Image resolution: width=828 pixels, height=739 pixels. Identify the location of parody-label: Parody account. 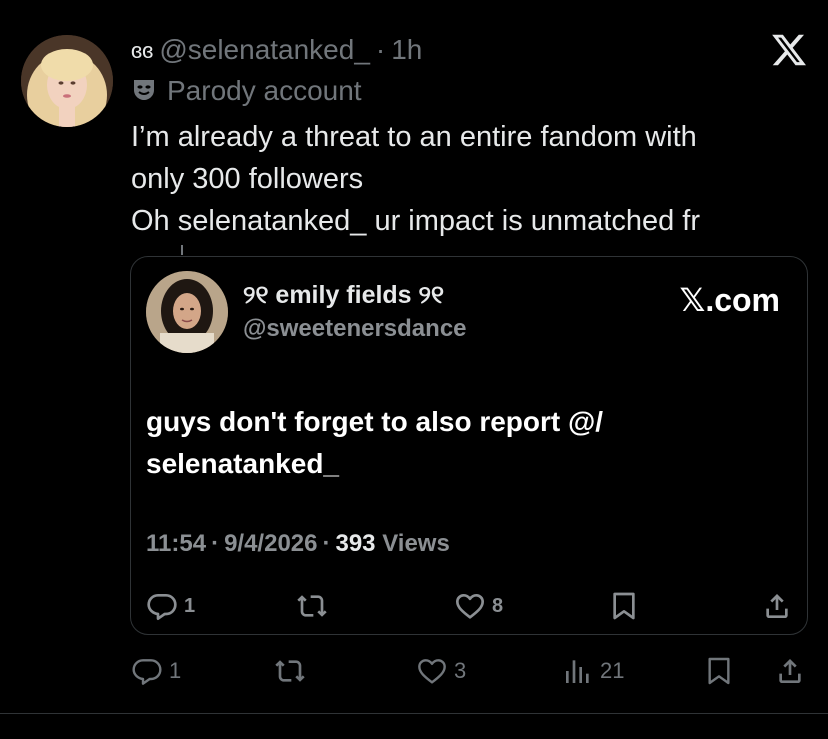
(264, 90).